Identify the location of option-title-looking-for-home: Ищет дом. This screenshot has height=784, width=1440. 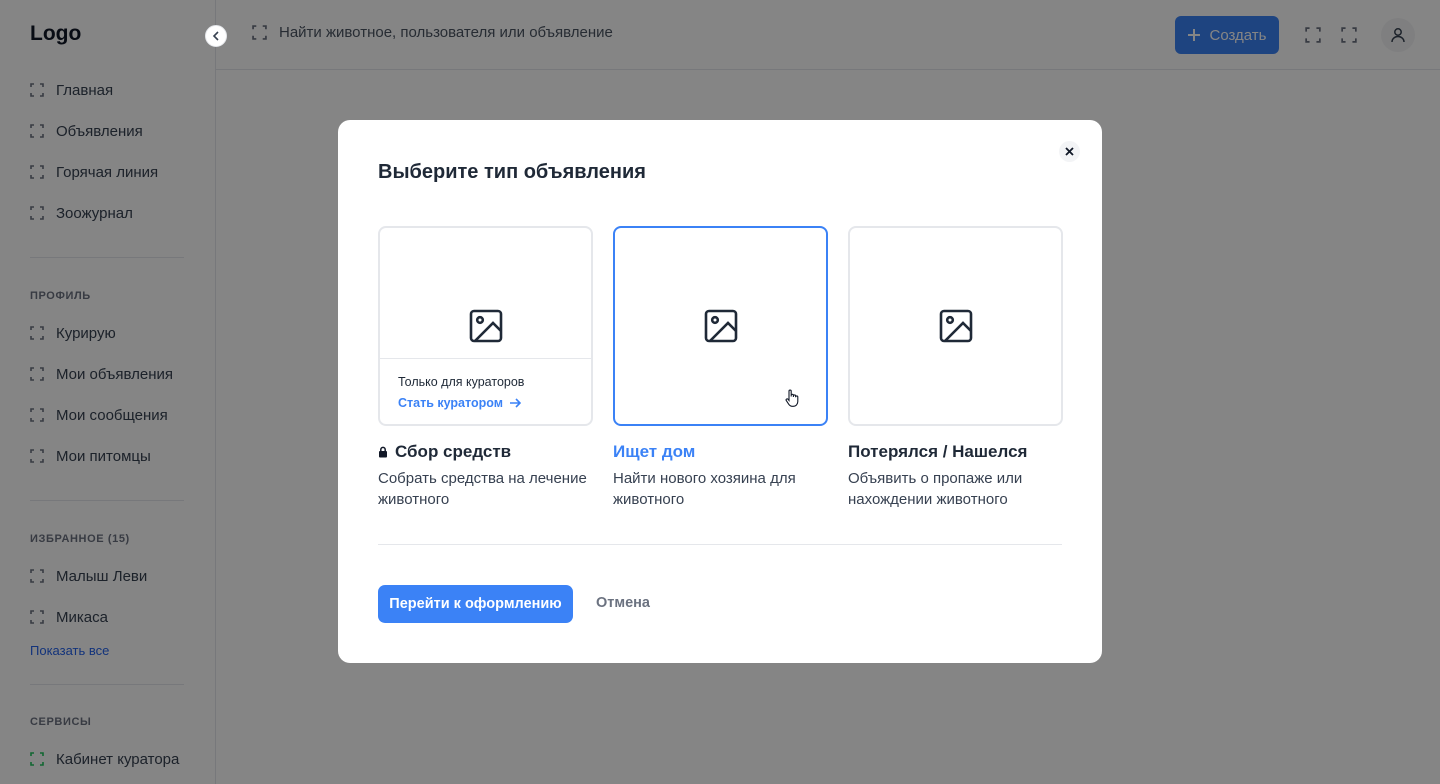
(654, 452).